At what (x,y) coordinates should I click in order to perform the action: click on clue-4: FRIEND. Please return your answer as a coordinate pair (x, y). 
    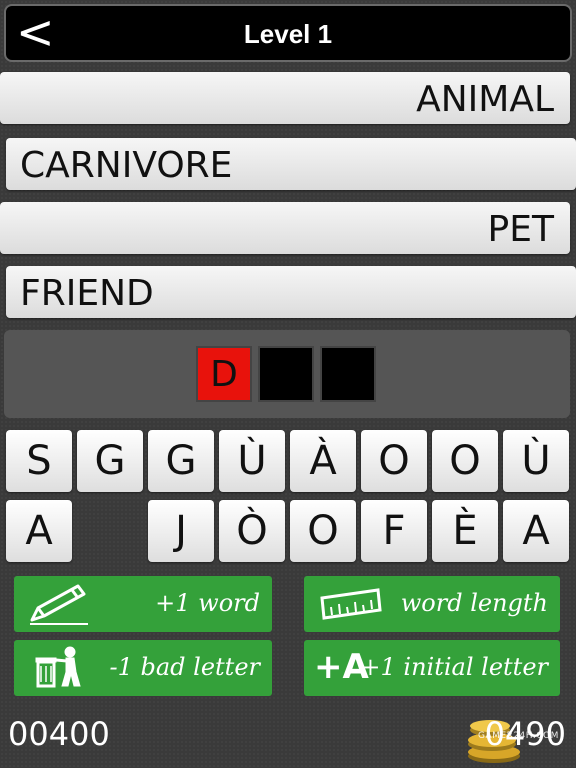
    Looking at the image, I should click on (291, 292).